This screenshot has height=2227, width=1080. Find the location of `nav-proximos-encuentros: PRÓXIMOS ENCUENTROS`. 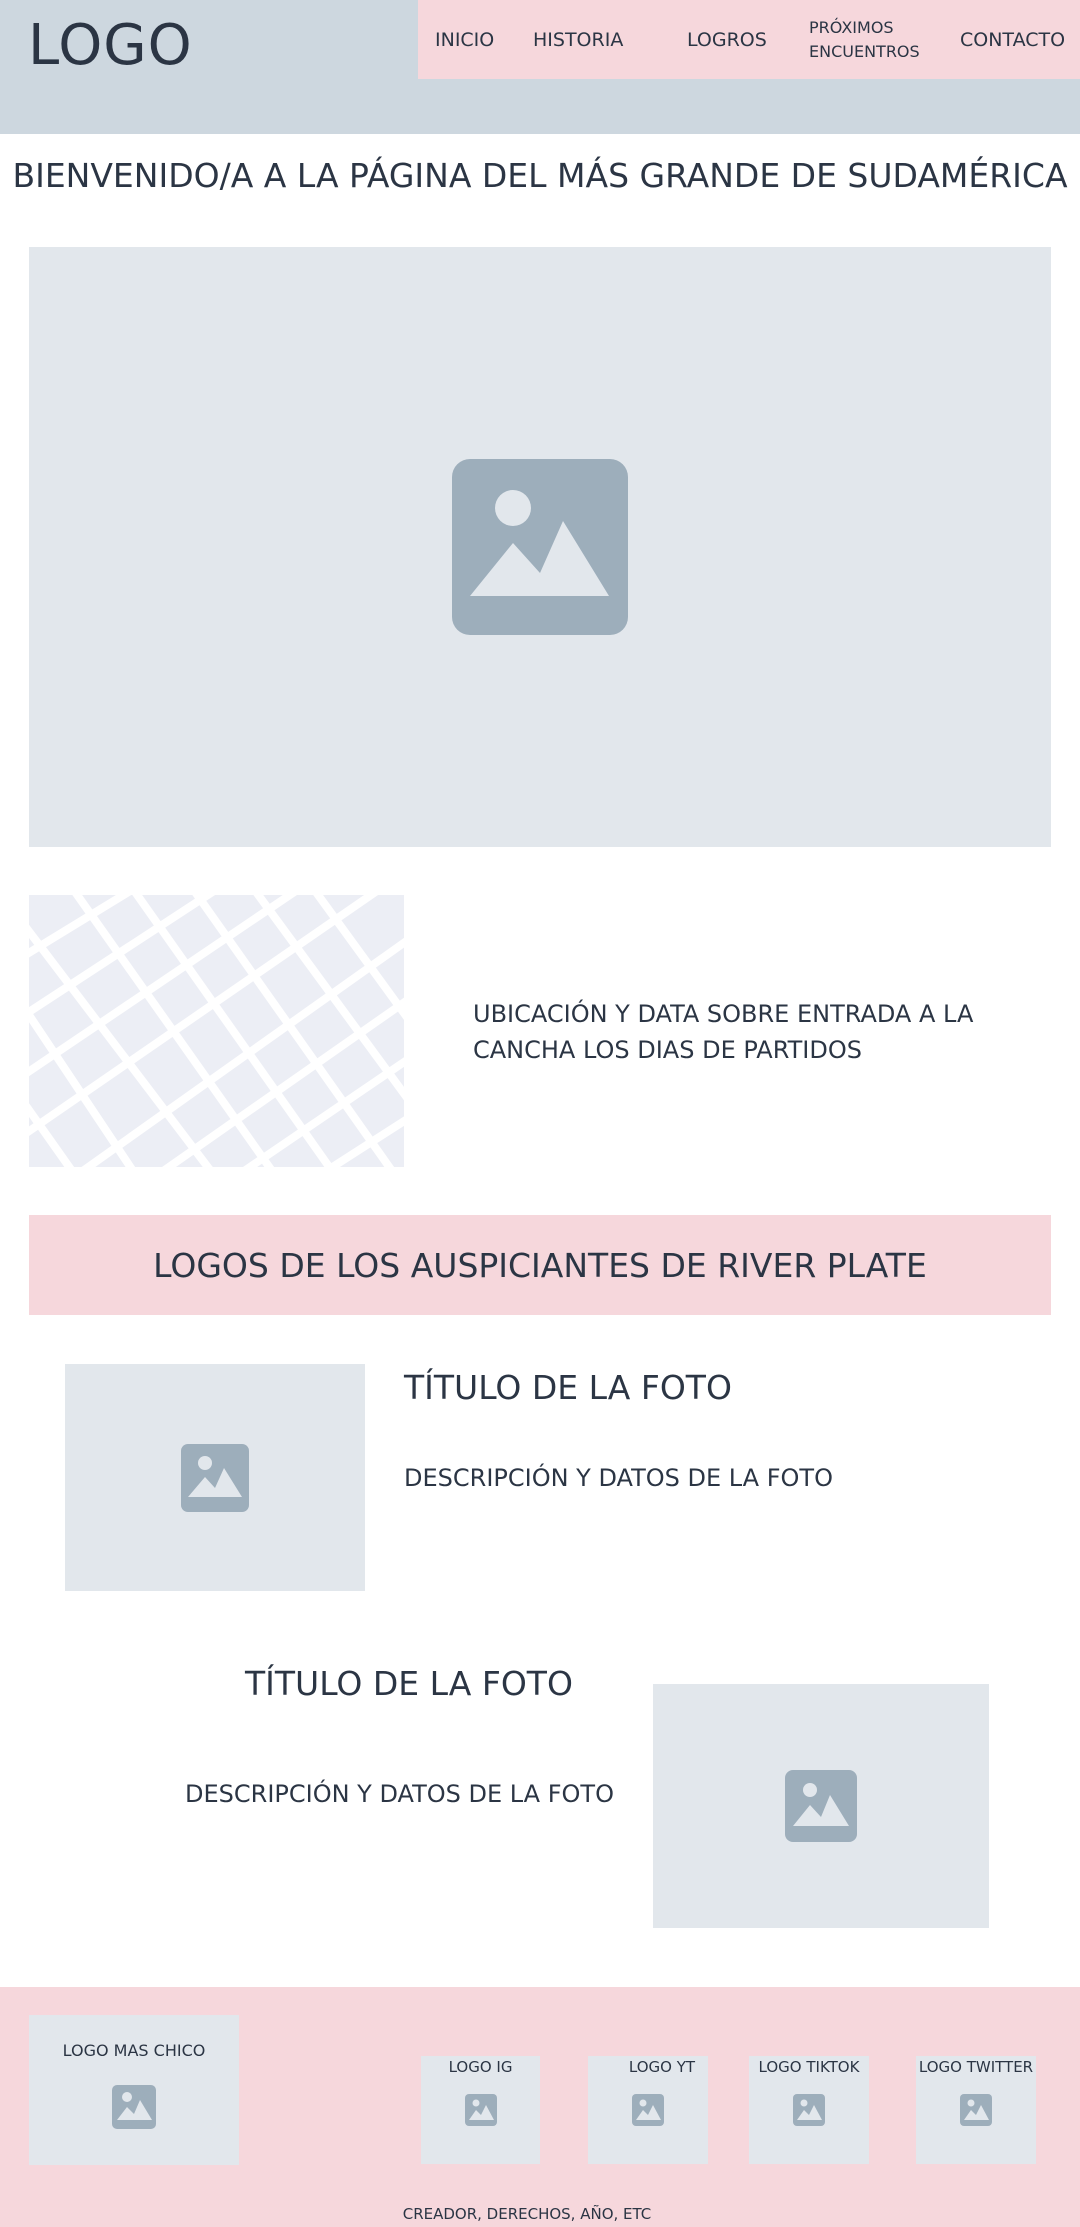

nav-proximos-encuentros: PRÓXIMOS ENCUENTROS is located at coordinates (864, 39).